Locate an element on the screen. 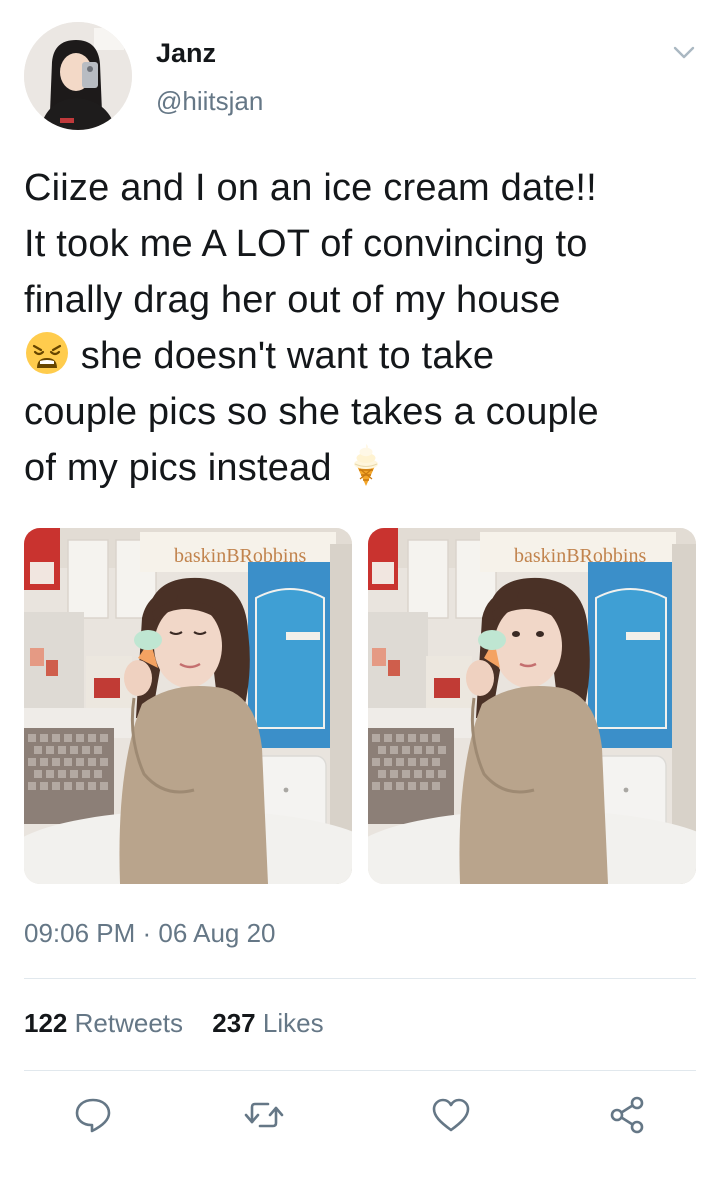  tweet-photo-2: baskinBRobbins is located at coordinates (532, 706).